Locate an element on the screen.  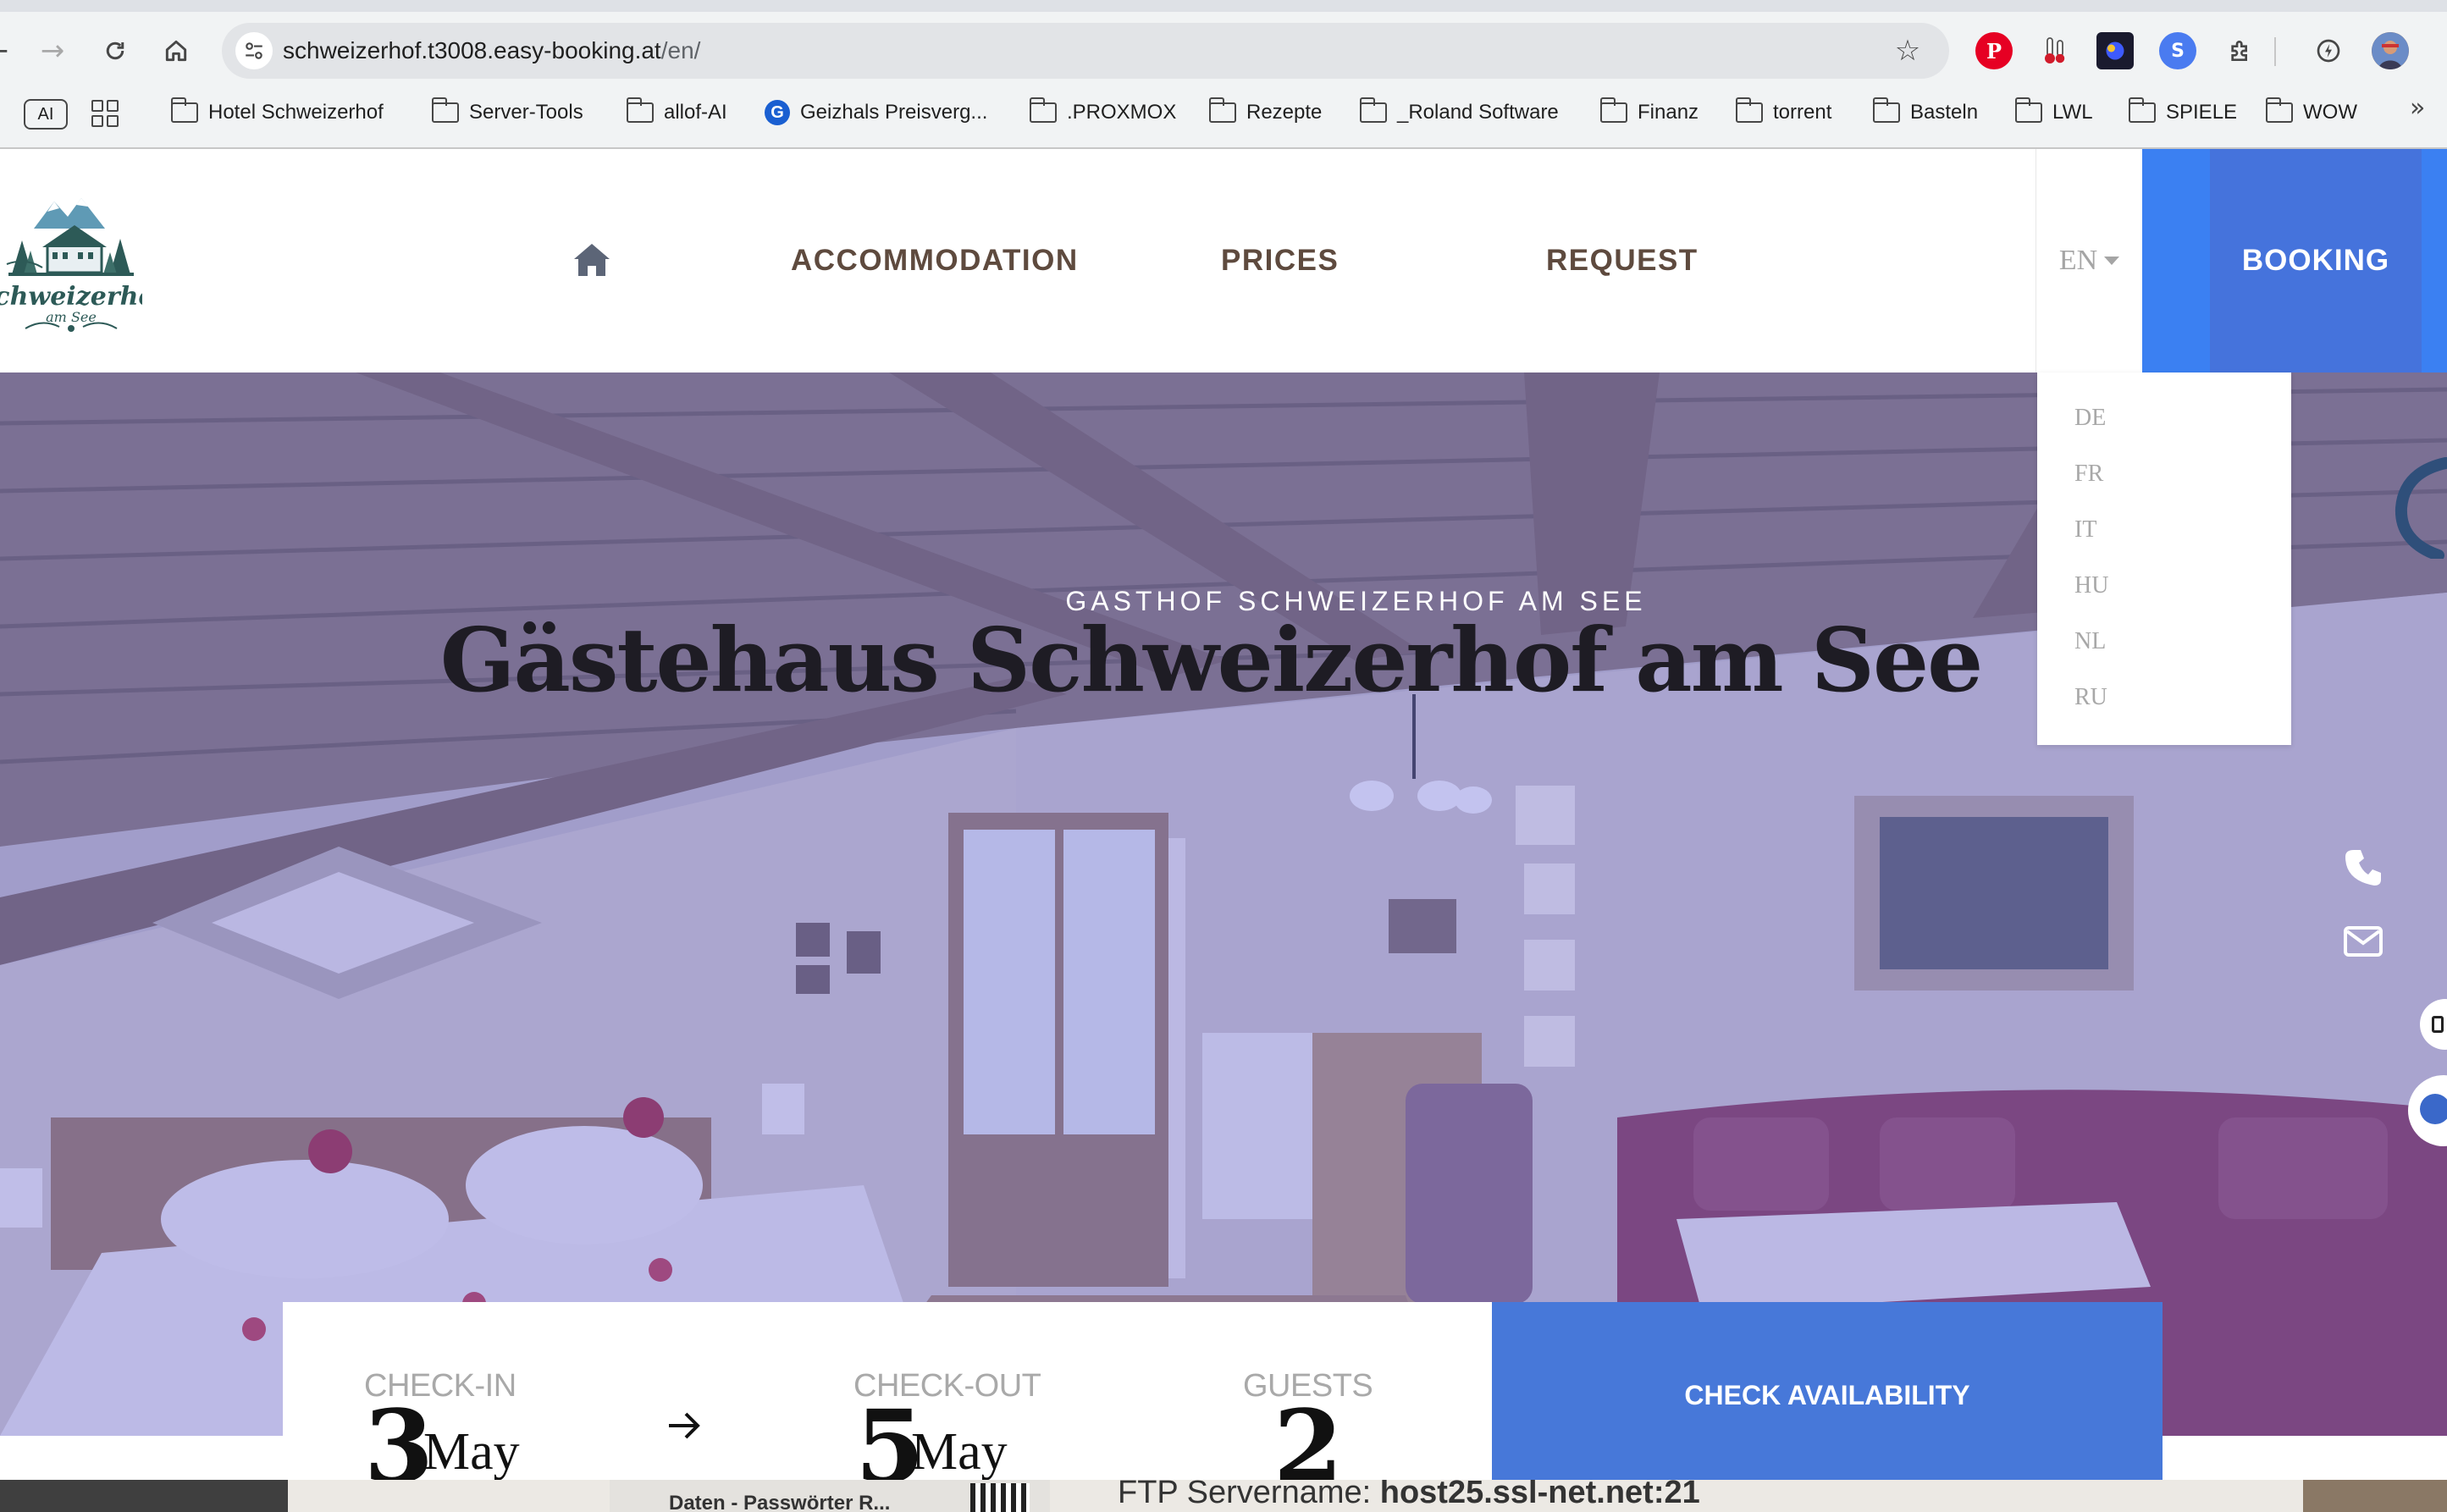
ftp-label: FTP Servername: is located at coordinates (1245, 1495).